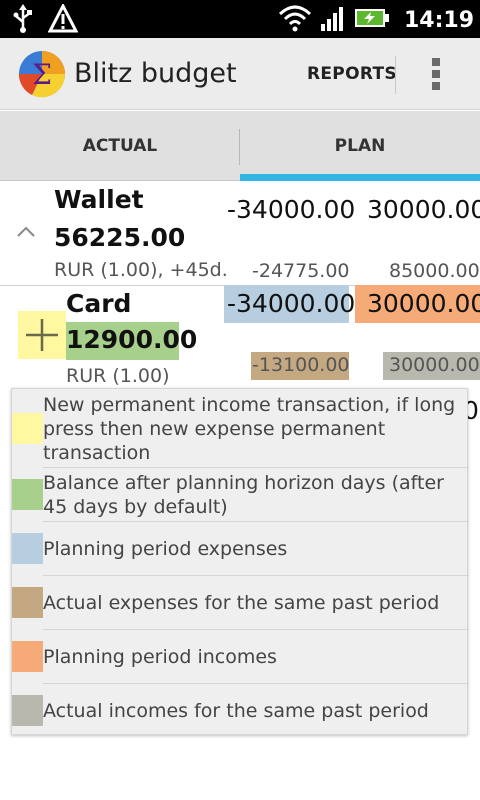 The width and height of the screenshot is (480, 800). I want to click on usb-icon, so click(23, 21).